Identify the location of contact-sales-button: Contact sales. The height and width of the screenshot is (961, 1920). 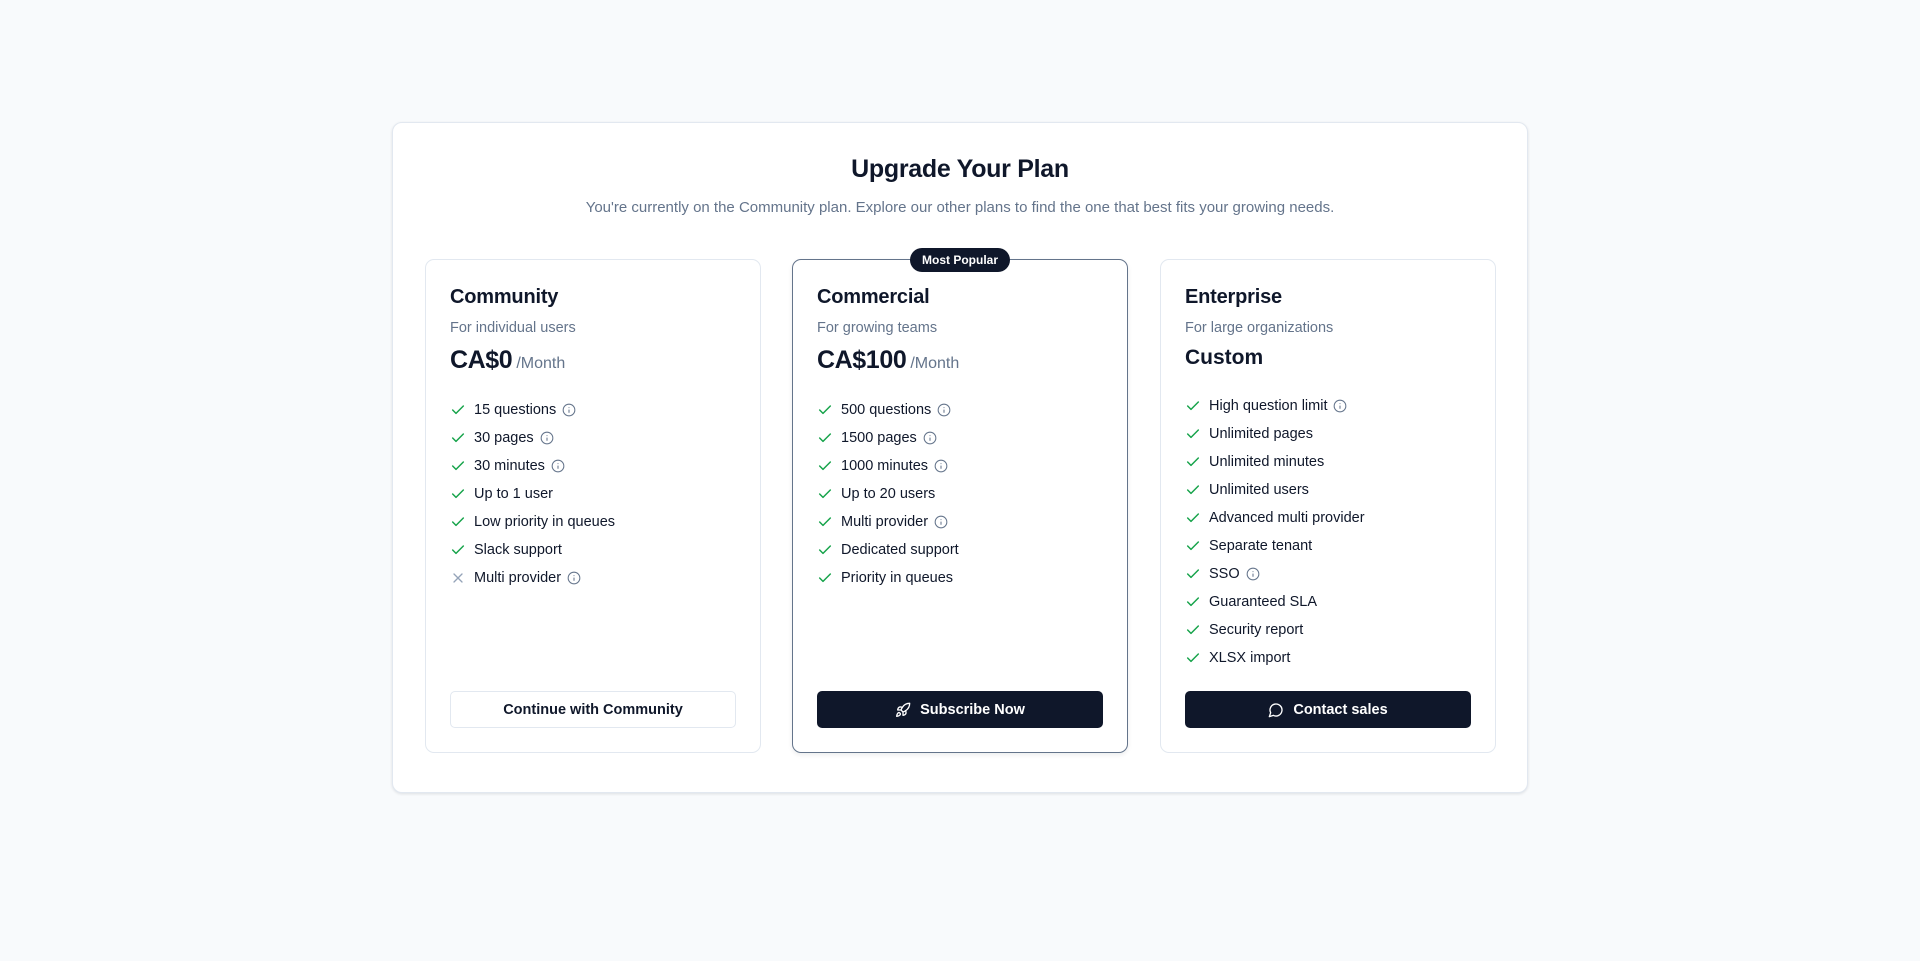
(1328, 709).